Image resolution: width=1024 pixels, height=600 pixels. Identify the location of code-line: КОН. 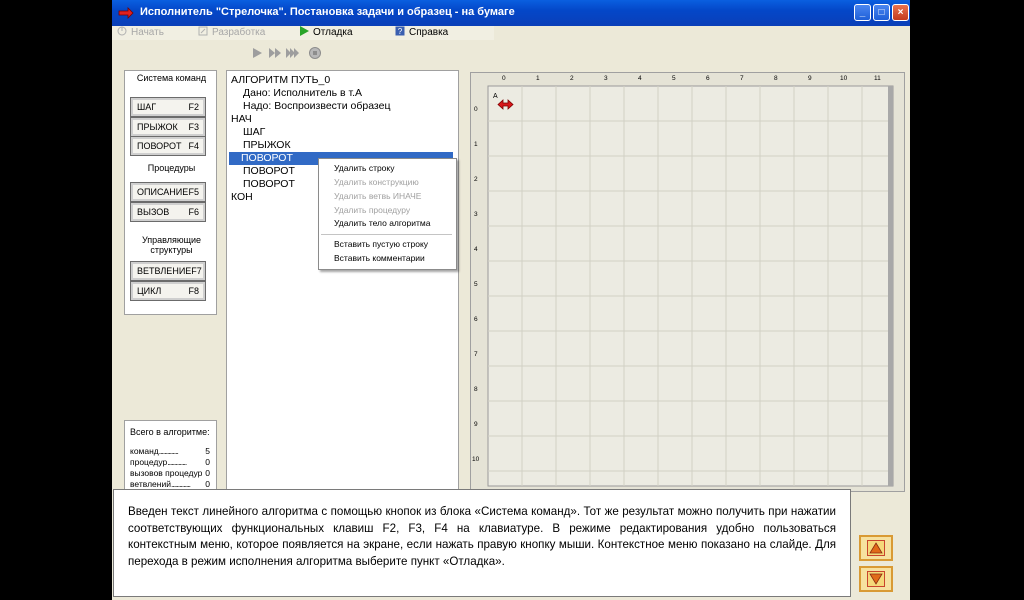
(242, 197).